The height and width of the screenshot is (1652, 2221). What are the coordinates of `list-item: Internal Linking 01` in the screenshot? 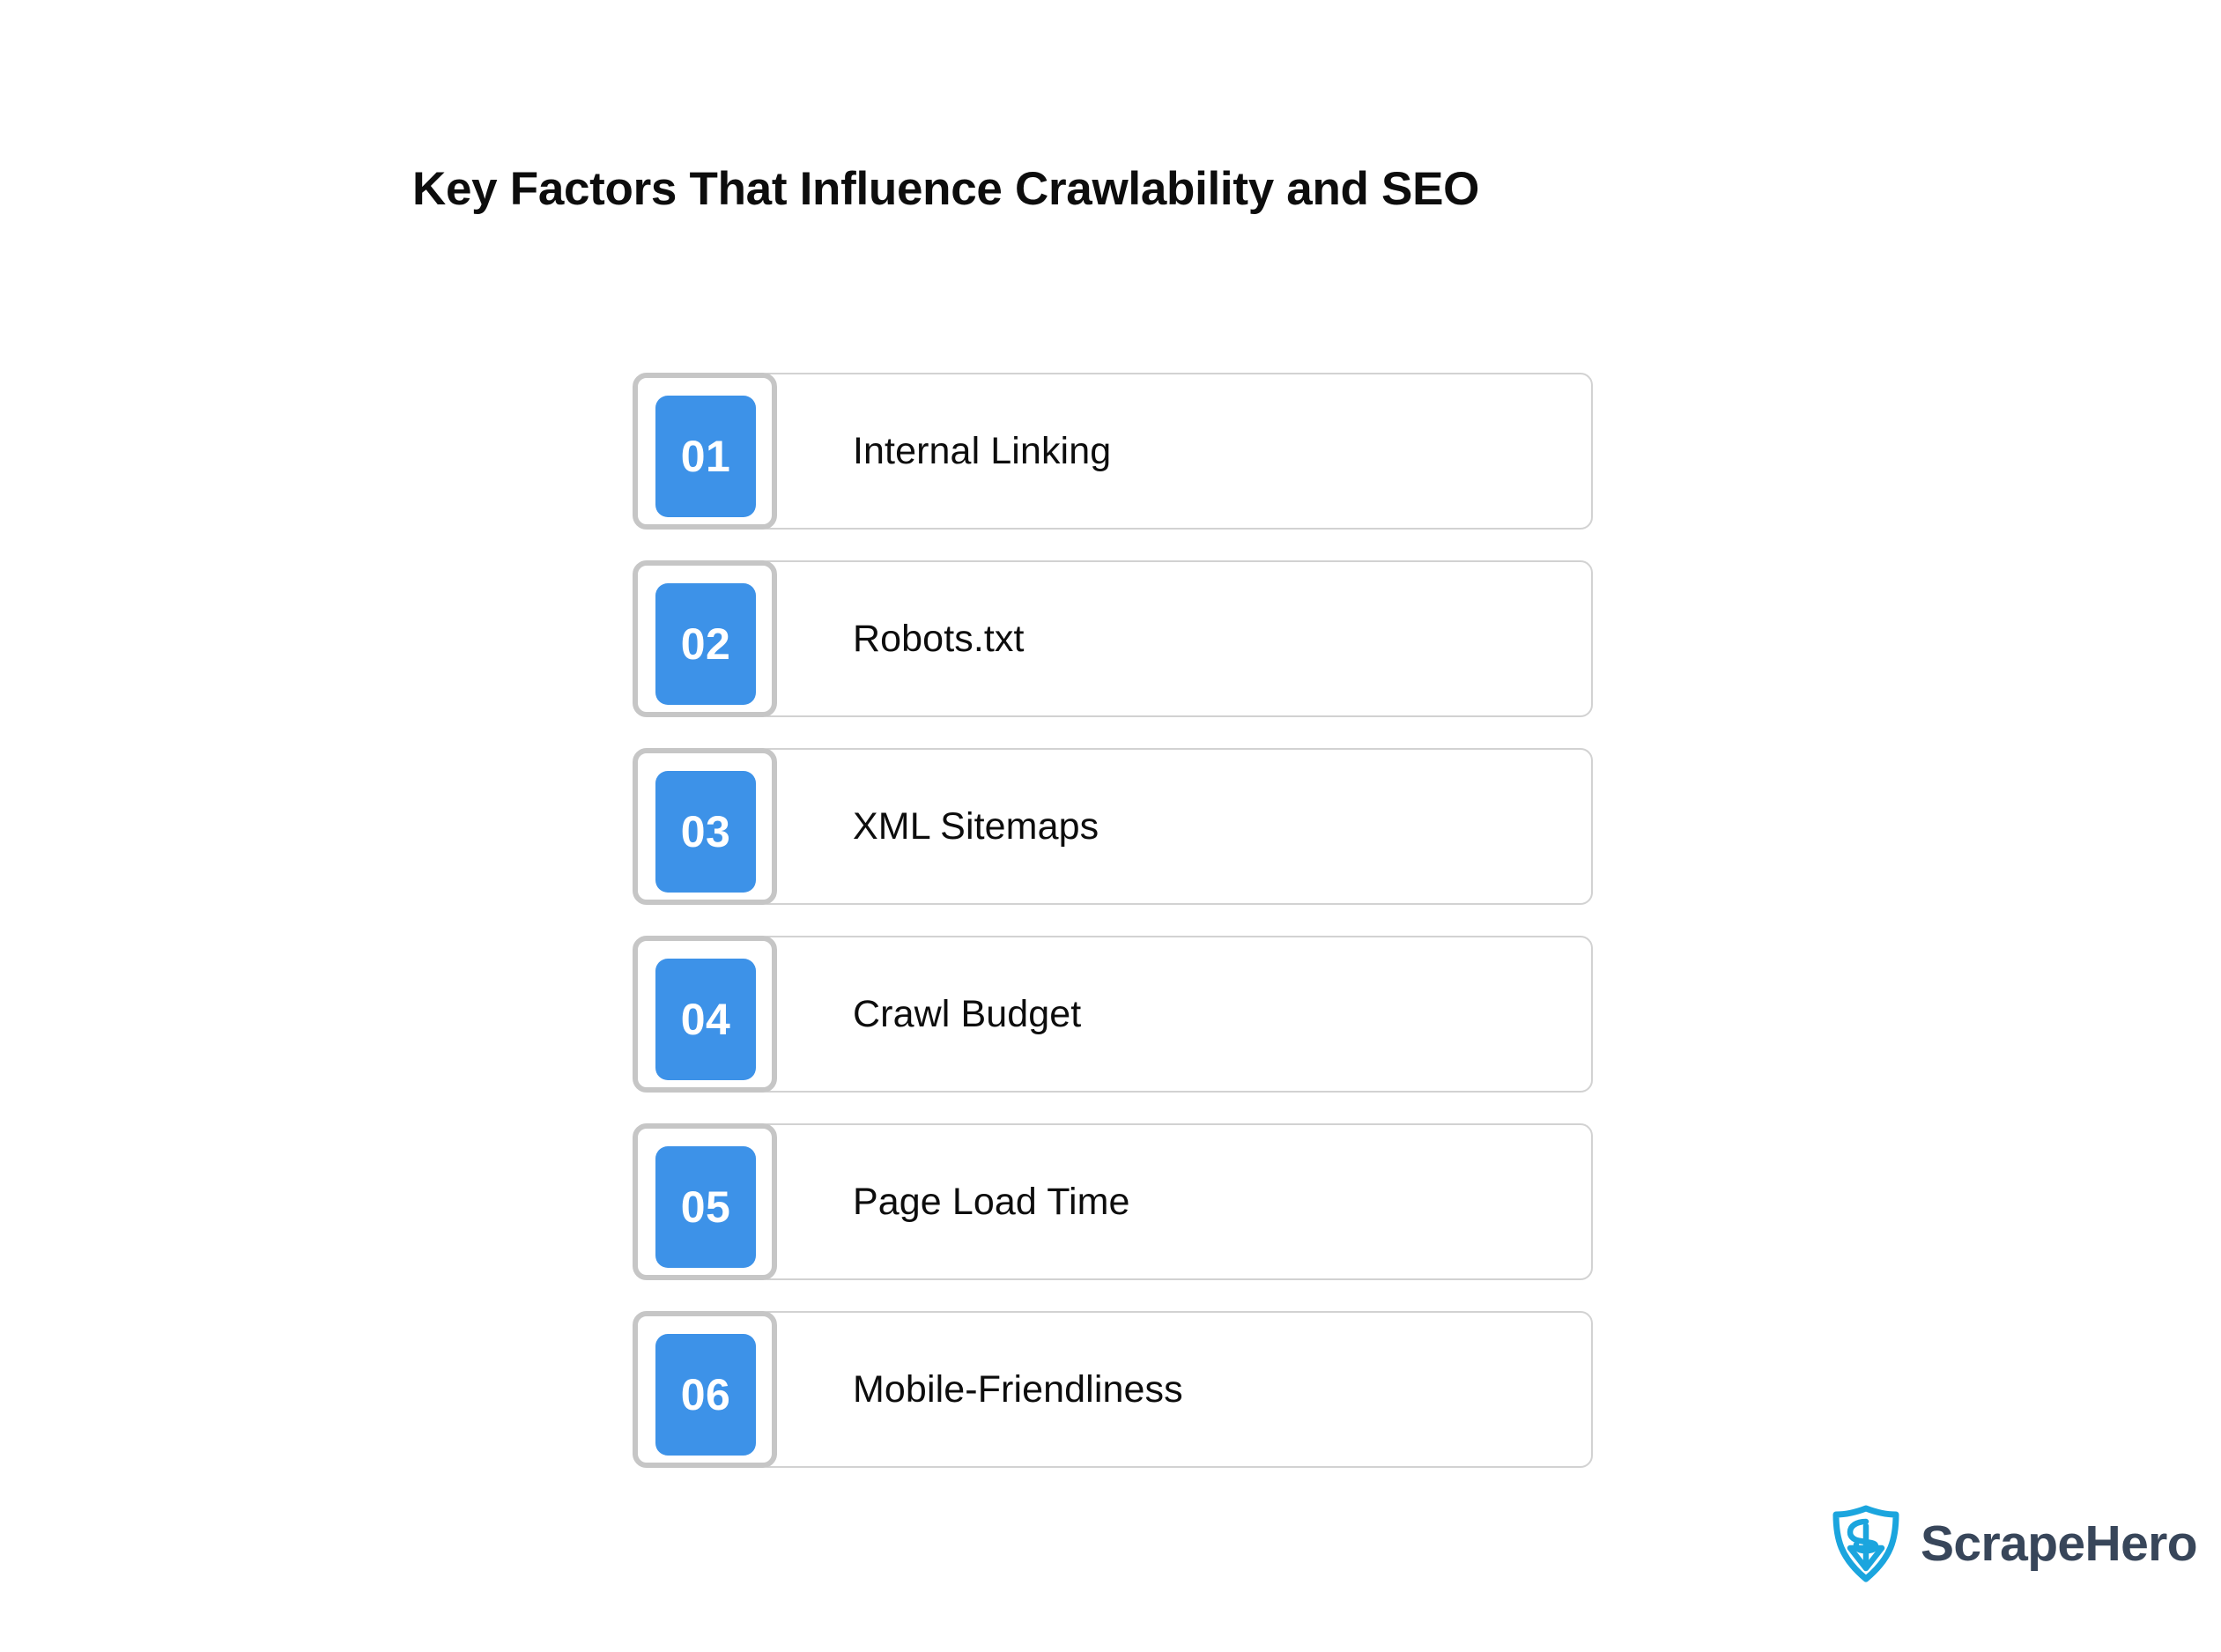 It's located at (1113, 451).